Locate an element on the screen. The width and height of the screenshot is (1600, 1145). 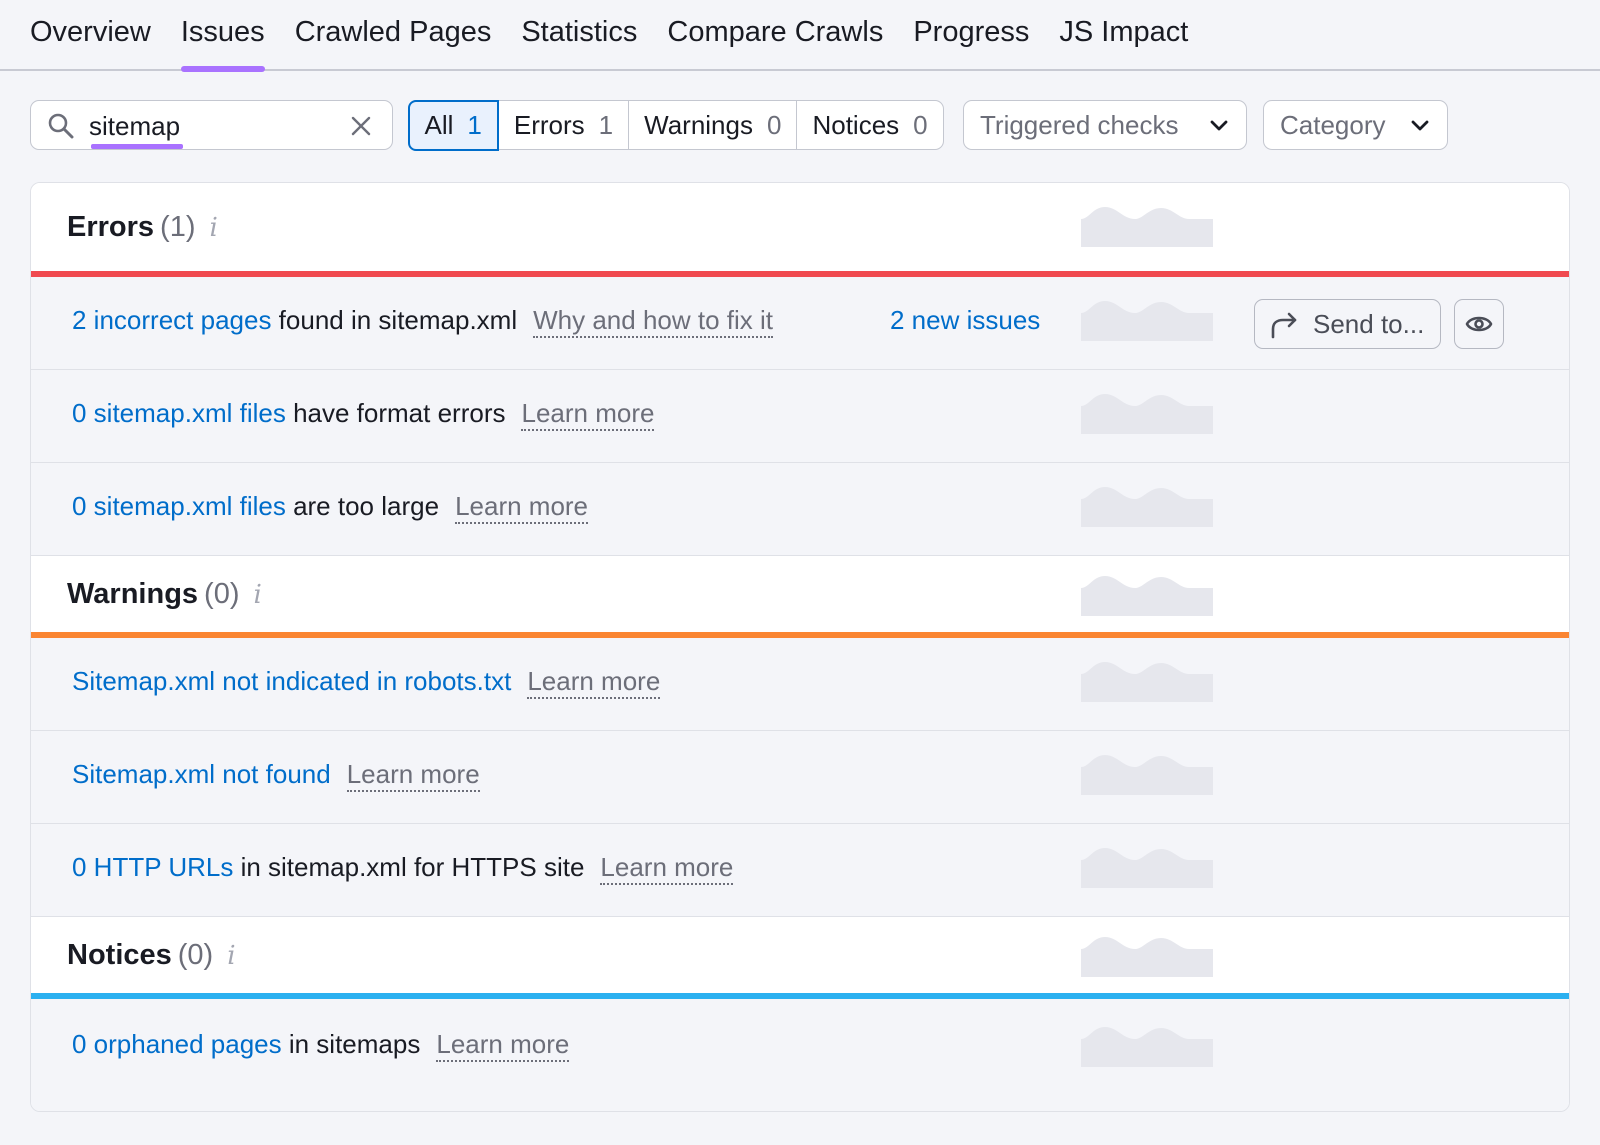
issue-row: Sitemap.xml not found Learn more is located at coordinates (800, 777).